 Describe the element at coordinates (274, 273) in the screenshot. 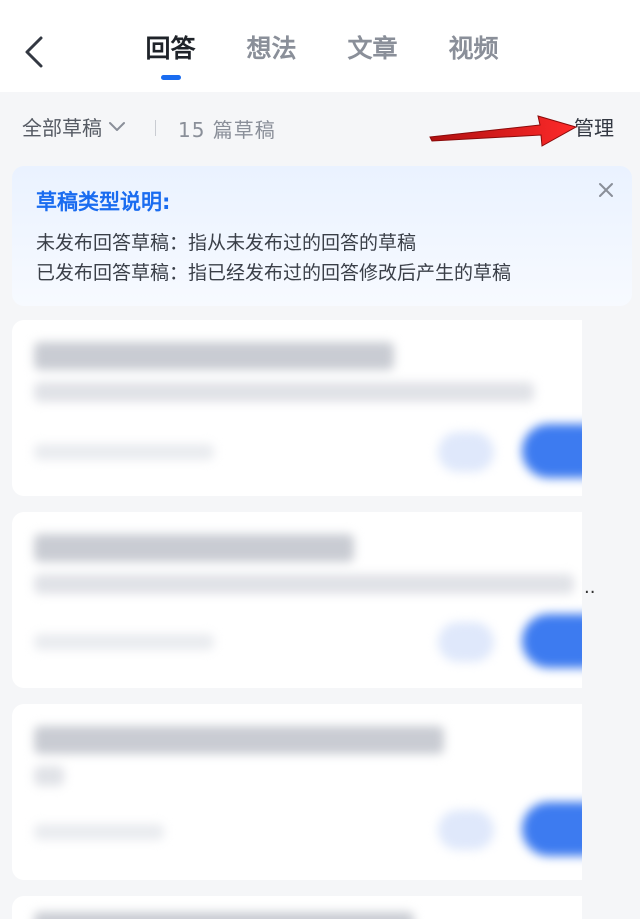

I see `info-line-published: 已发布回答草稿：指已经发布过的回答修改后产生的草稿` at that location.